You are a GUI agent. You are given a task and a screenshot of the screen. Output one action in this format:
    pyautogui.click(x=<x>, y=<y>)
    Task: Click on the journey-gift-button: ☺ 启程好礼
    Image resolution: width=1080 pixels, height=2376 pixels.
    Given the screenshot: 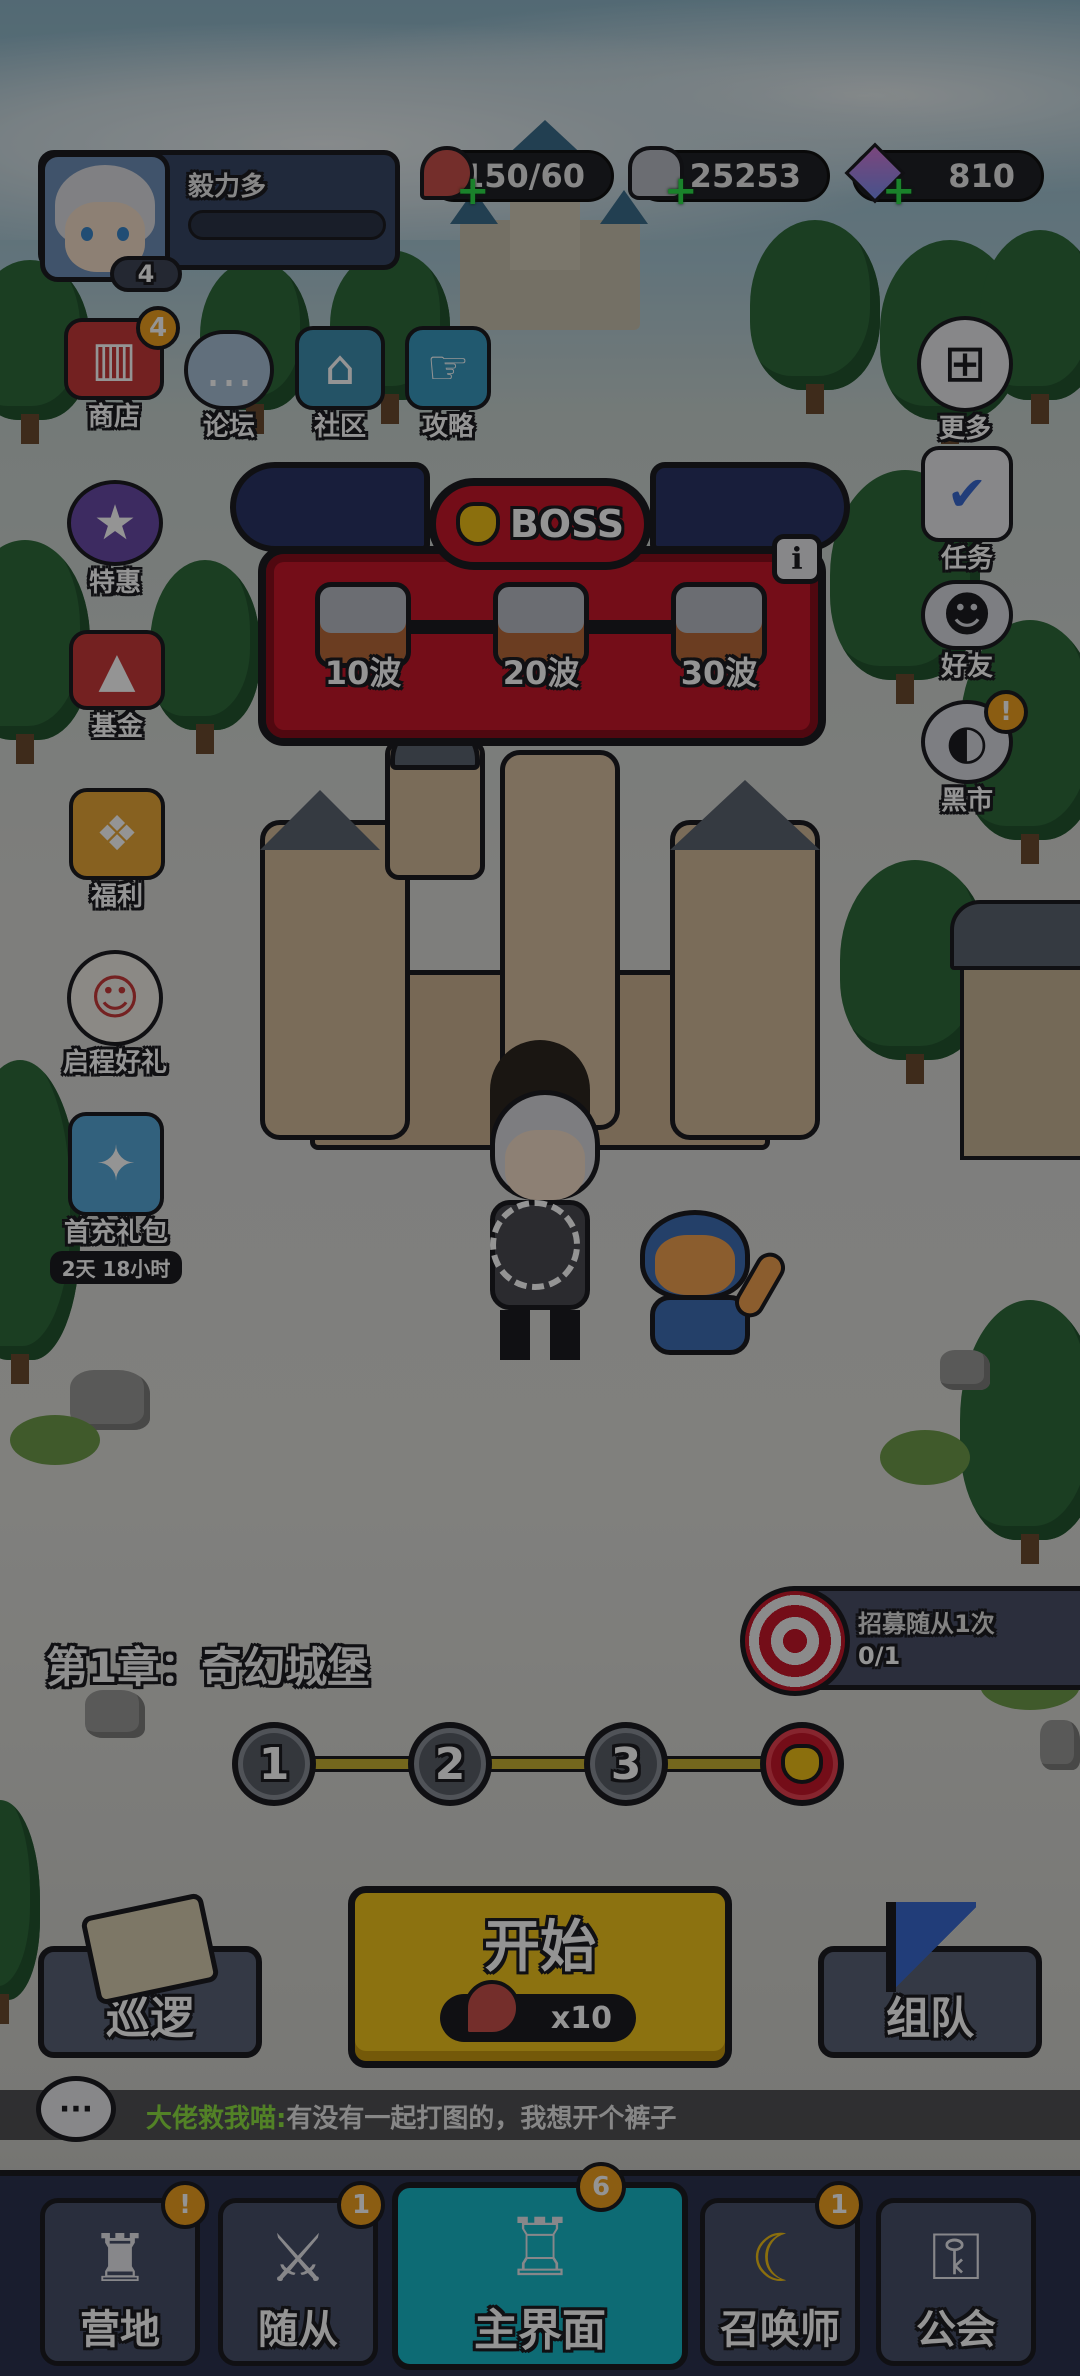 What is the action you would take?
    pyautogui.click(x=115, y=1014)
    